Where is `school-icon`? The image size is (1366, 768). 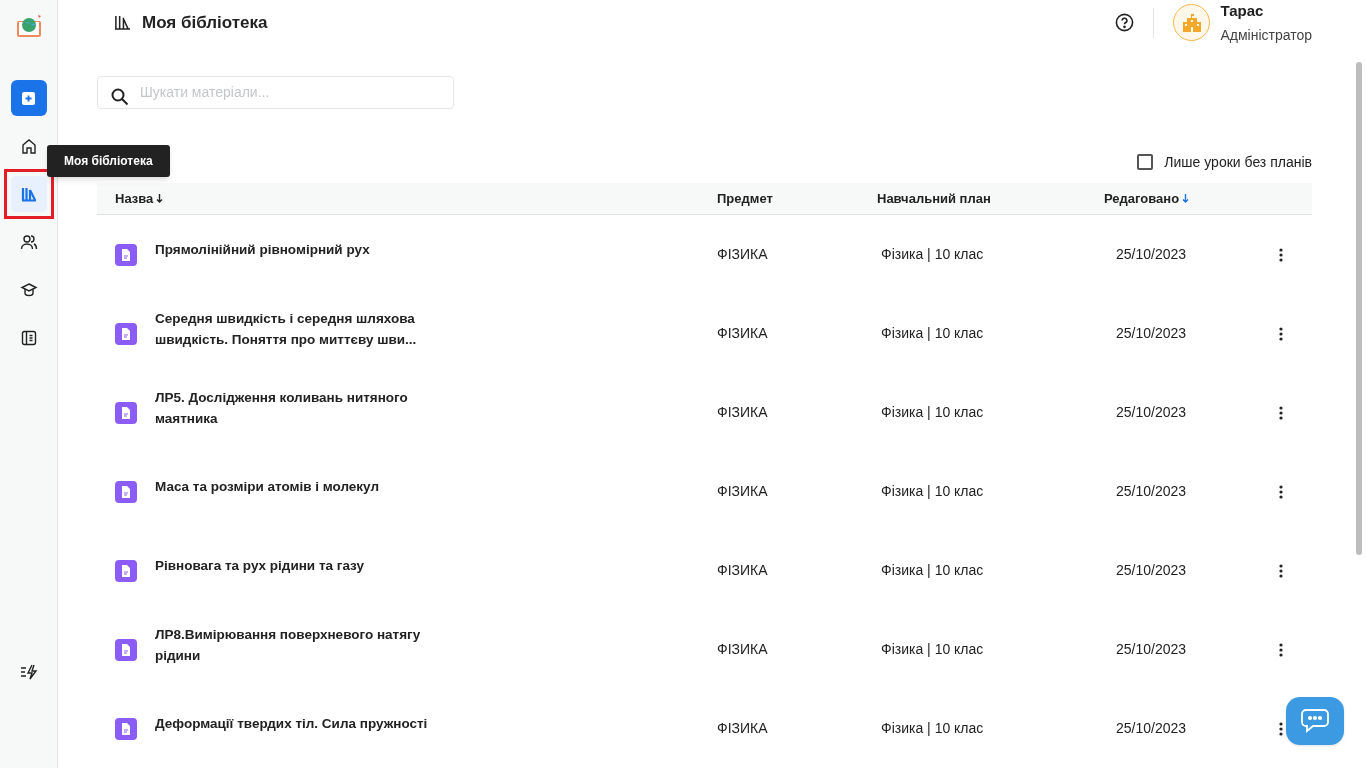 school-icon is located at coordinates (1191, 22).